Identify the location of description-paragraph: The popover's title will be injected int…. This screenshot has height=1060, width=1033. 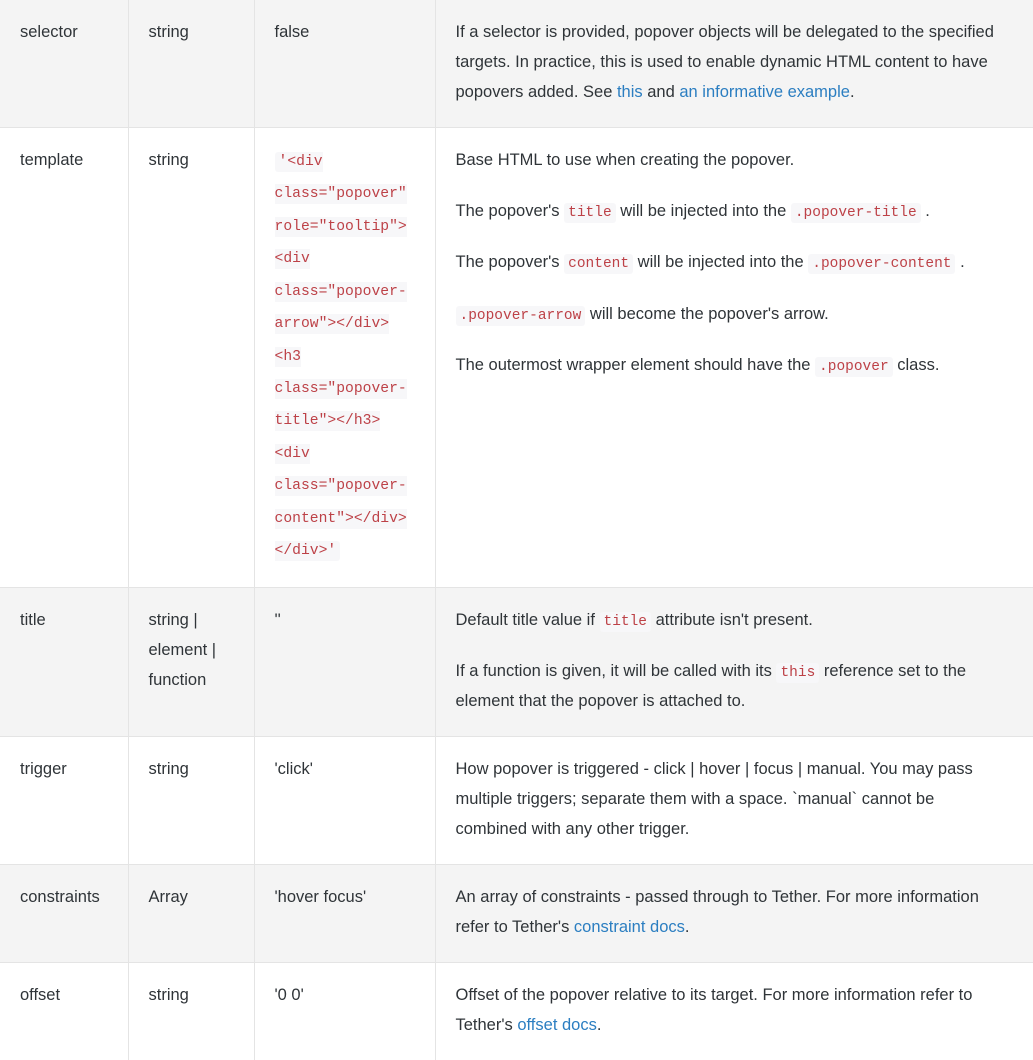
(730, 211).